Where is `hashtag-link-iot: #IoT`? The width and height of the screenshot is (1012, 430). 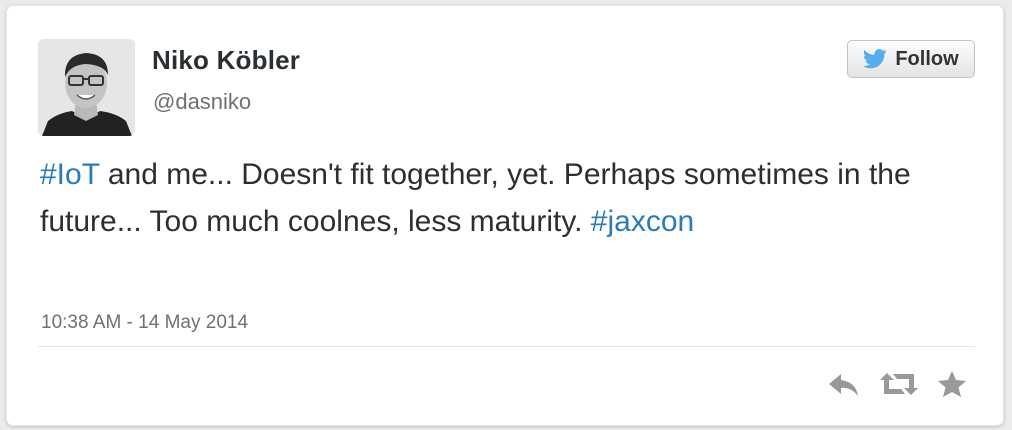 hashtag-link-iot: #IoT is located at coordinates (70, 174).